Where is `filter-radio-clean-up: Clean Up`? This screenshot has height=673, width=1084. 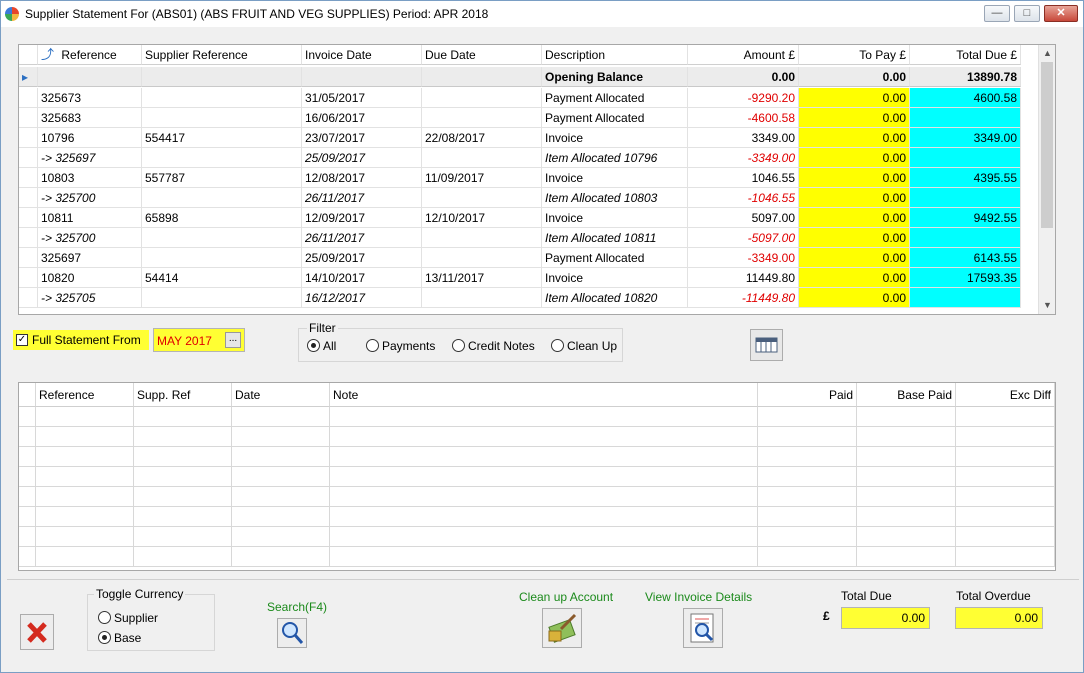 filter-radio-clean-up: Clean Up is located at coordinates (584, 347).